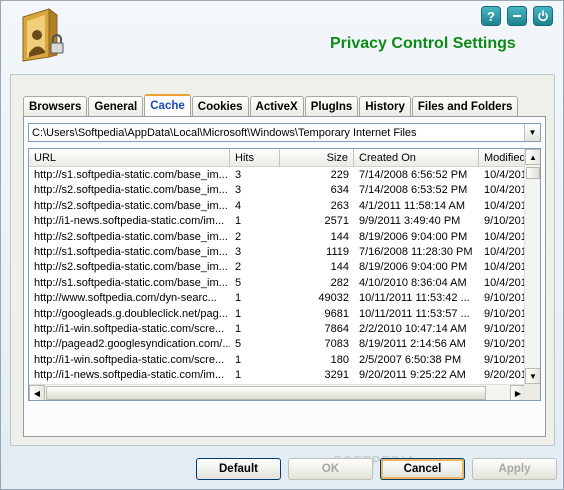 The image size is (564, 490). I want to click on tab-browsers: Browsers, so click(55, 106).